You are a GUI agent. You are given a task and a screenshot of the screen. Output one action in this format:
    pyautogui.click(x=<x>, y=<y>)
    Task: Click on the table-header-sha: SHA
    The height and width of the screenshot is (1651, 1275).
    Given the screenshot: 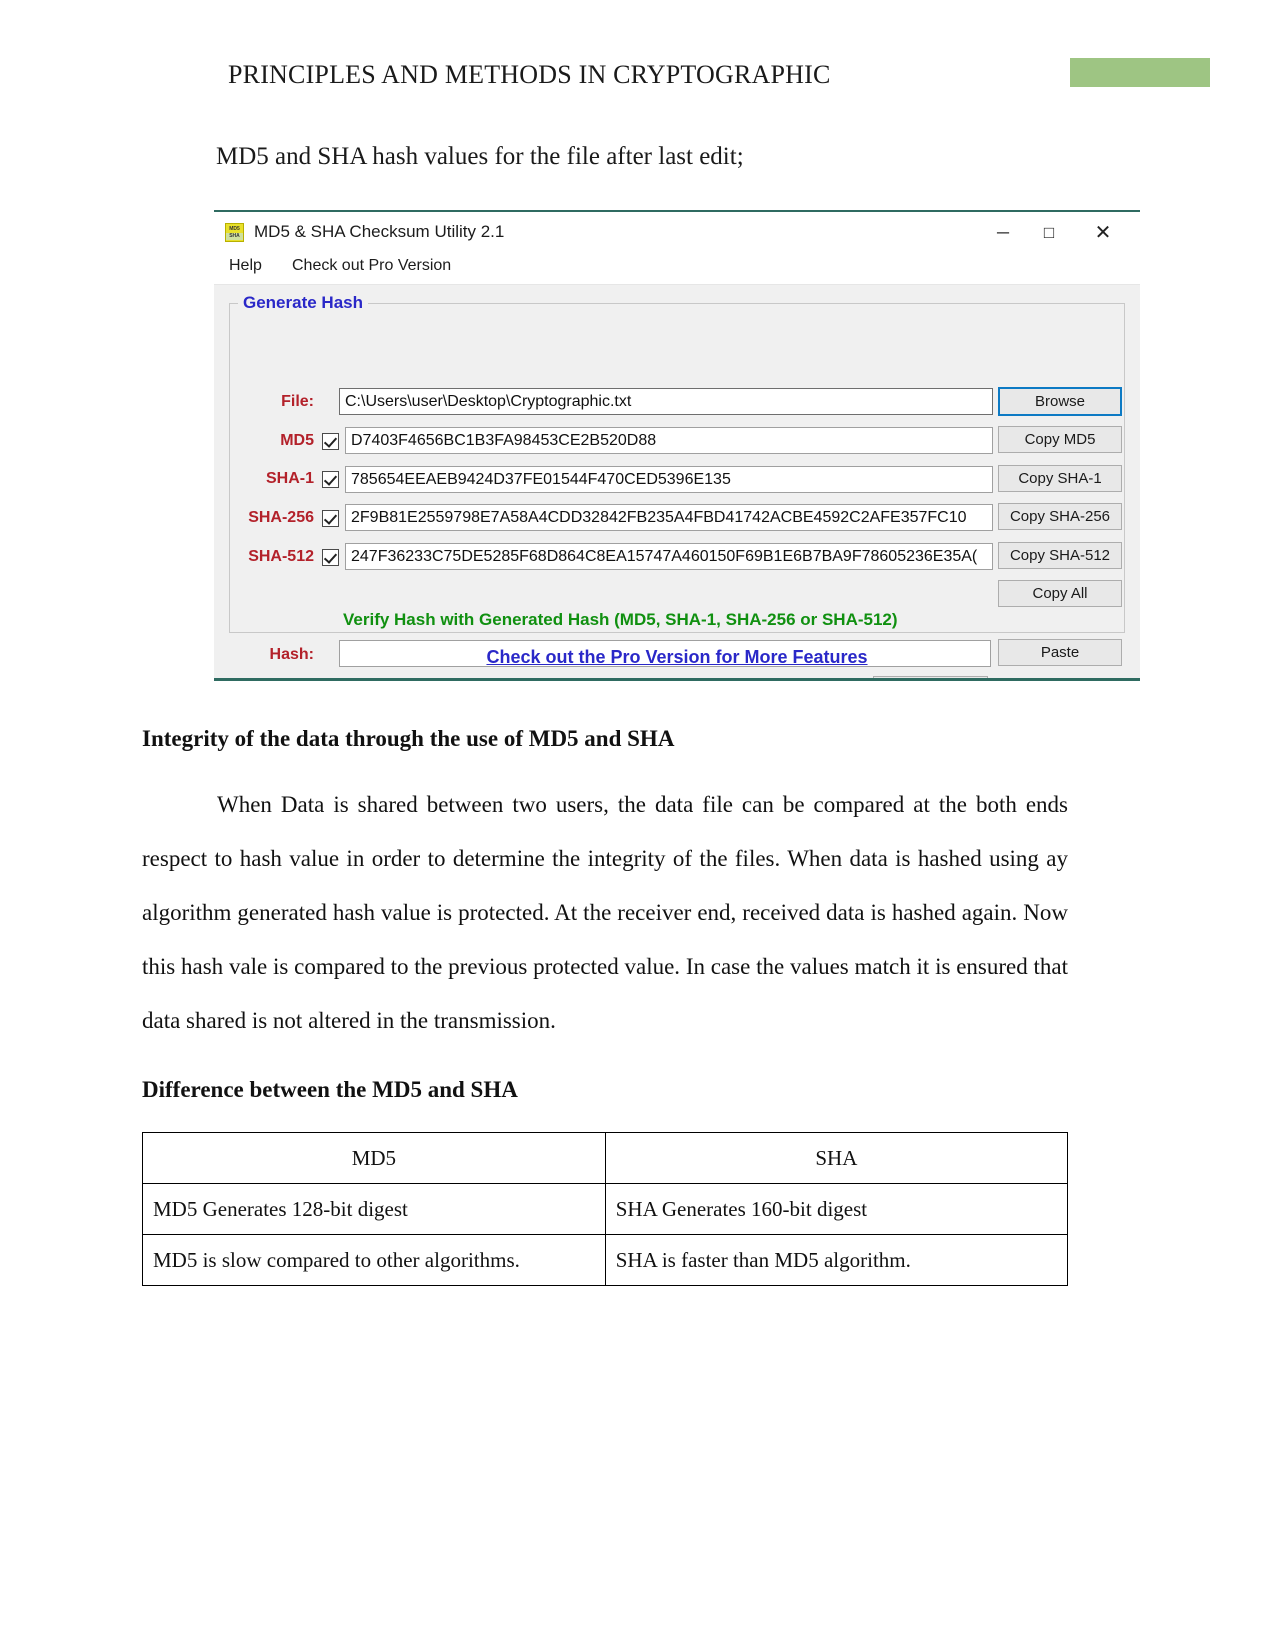 What is the action you would take?
    pyautogui.click(x=836, y=1158)
    